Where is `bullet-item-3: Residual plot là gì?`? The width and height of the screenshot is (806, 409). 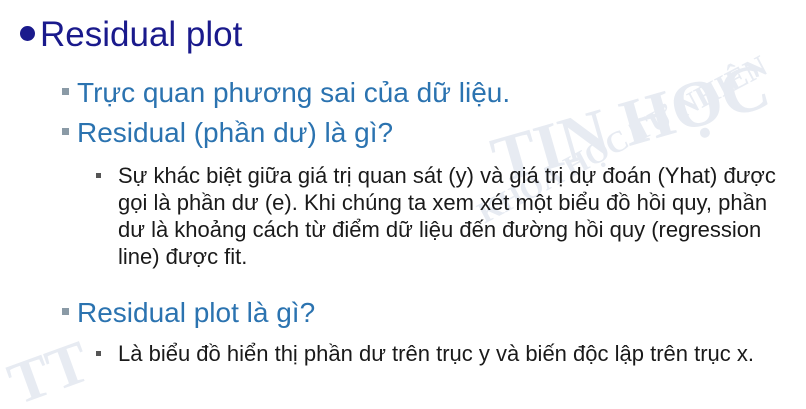 bullet-item-3: Residual plot là gì? is located at coordinates (188, 313).